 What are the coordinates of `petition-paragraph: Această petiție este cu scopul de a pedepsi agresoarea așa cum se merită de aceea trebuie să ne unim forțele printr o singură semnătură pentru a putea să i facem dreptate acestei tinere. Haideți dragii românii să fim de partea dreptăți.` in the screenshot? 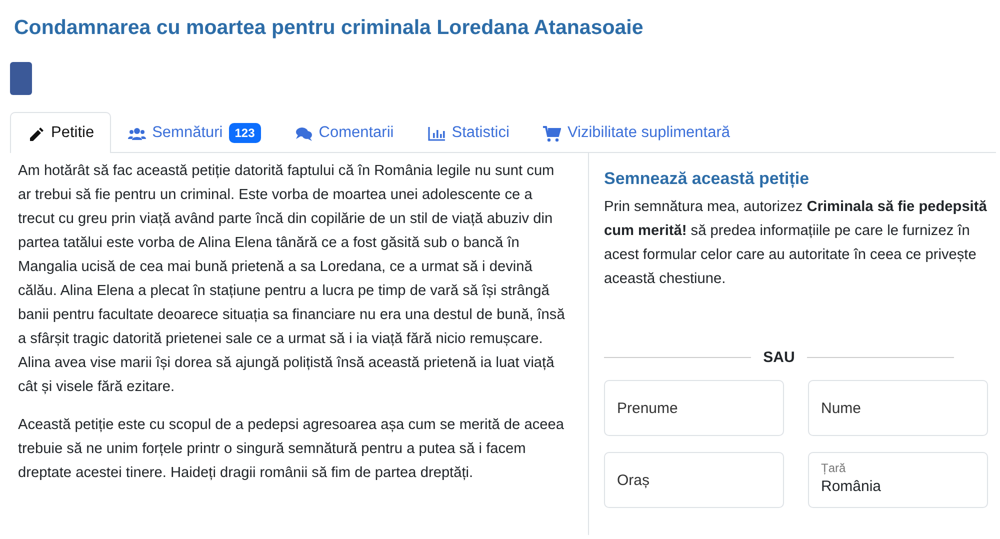 It's located at (291, 449).